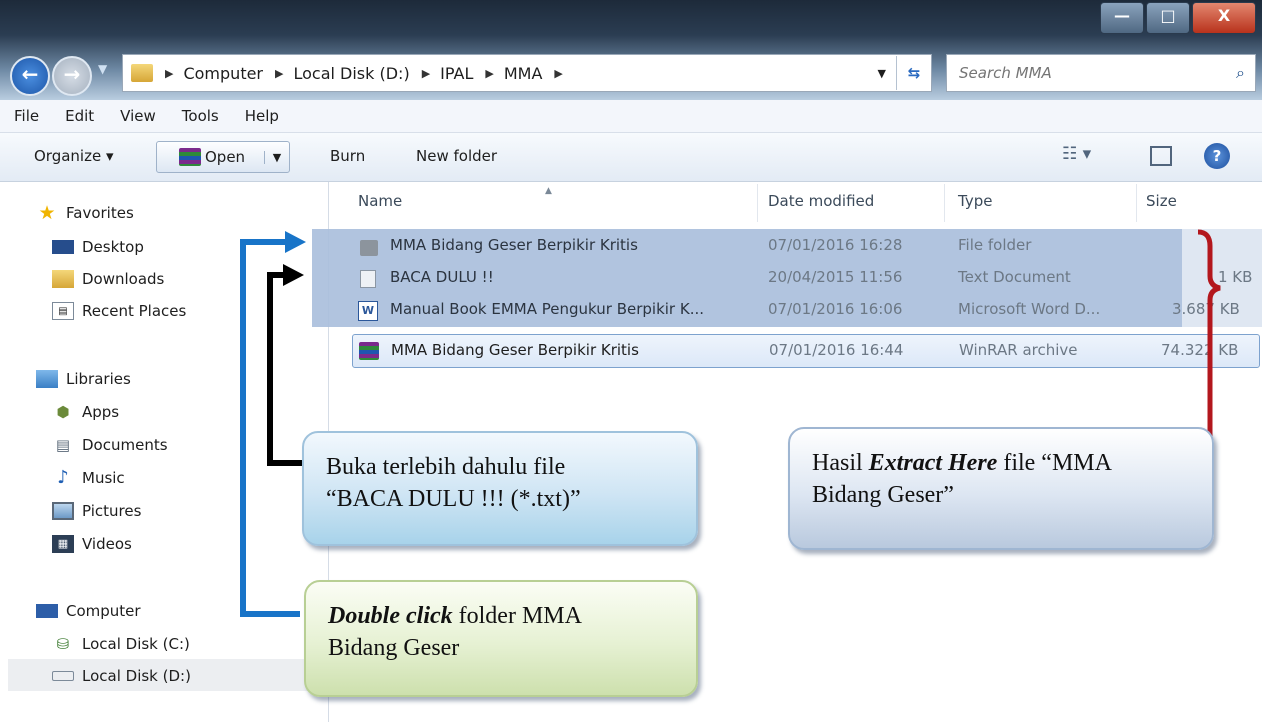  Describe the element at coordinates (390, 616) in the screenshot. I see `callout-emphasis: Double click` at that location.